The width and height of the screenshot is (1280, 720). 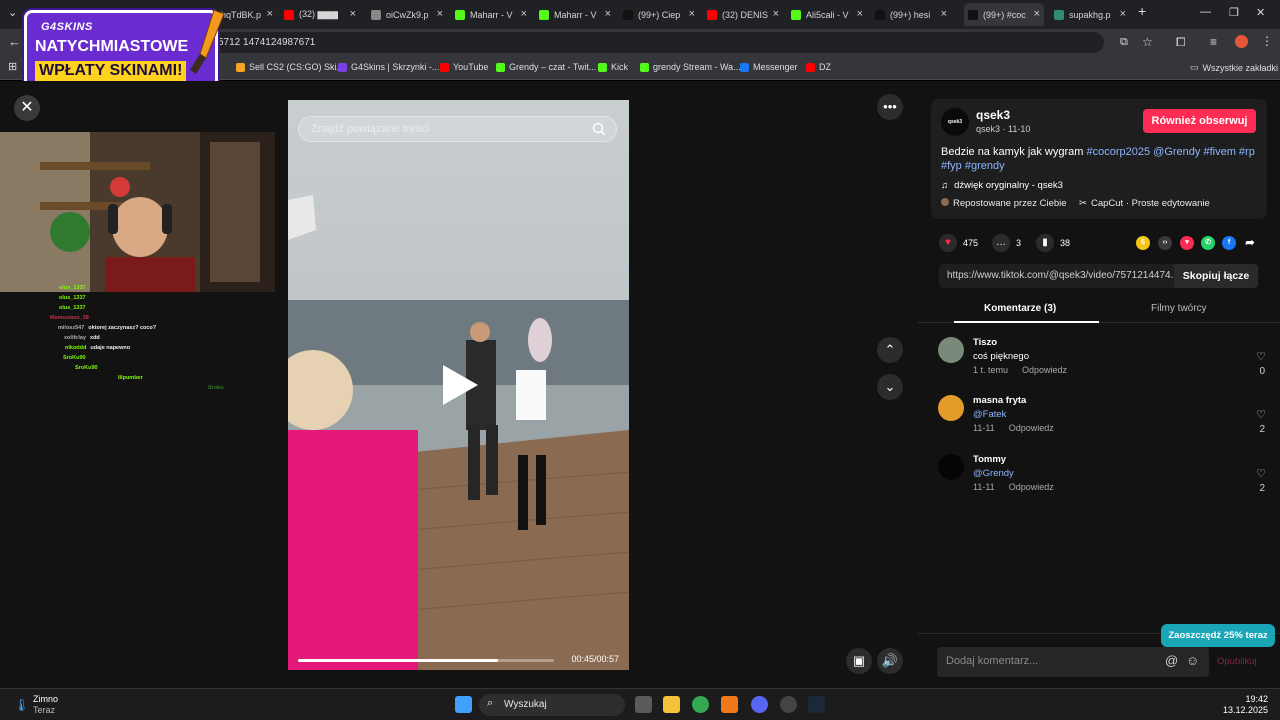 What do you see at coordinates (320, 14) in the screenshot?
I see `browser-tab: (32) ▆▆▆ ×` at bounding box center [320, 14].